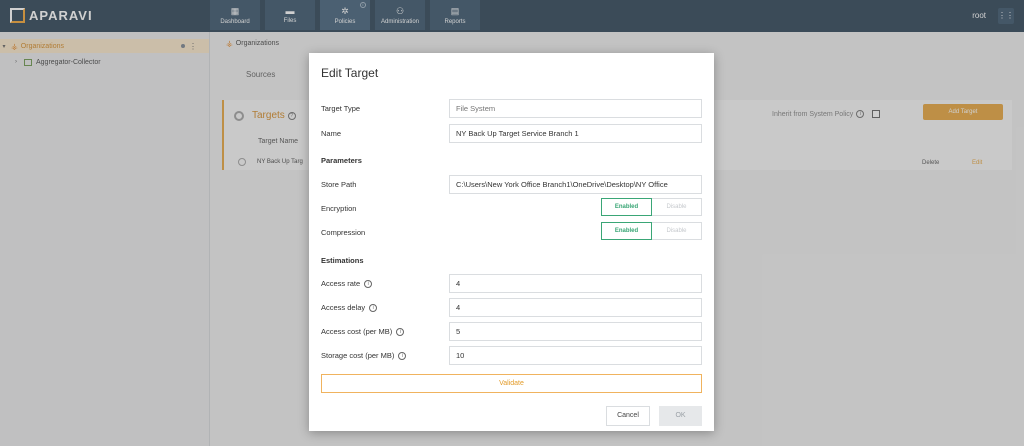  Describe the element at coordinates (677, 231) in the screenshot. I see `compression-disable-button: Disable` at that location.